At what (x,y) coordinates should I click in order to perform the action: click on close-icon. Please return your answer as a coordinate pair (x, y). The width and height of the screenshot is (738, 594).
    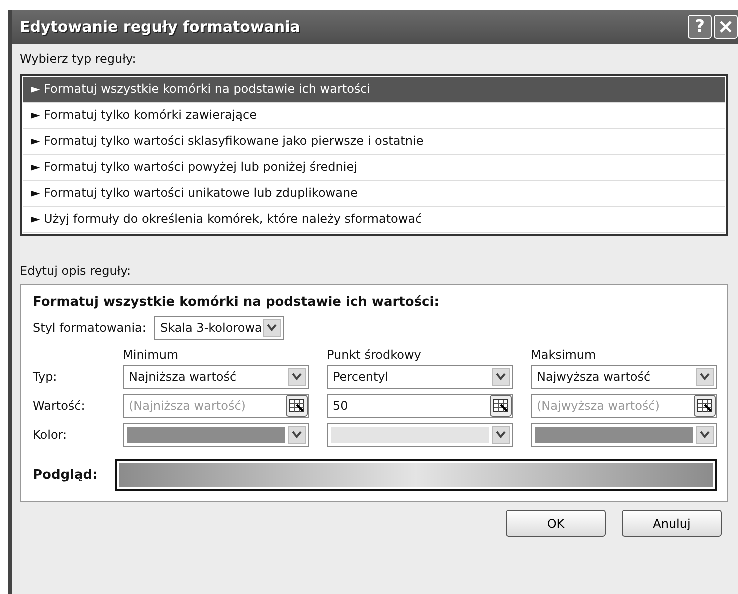
    Looking at the image, I should click on (726, 27).